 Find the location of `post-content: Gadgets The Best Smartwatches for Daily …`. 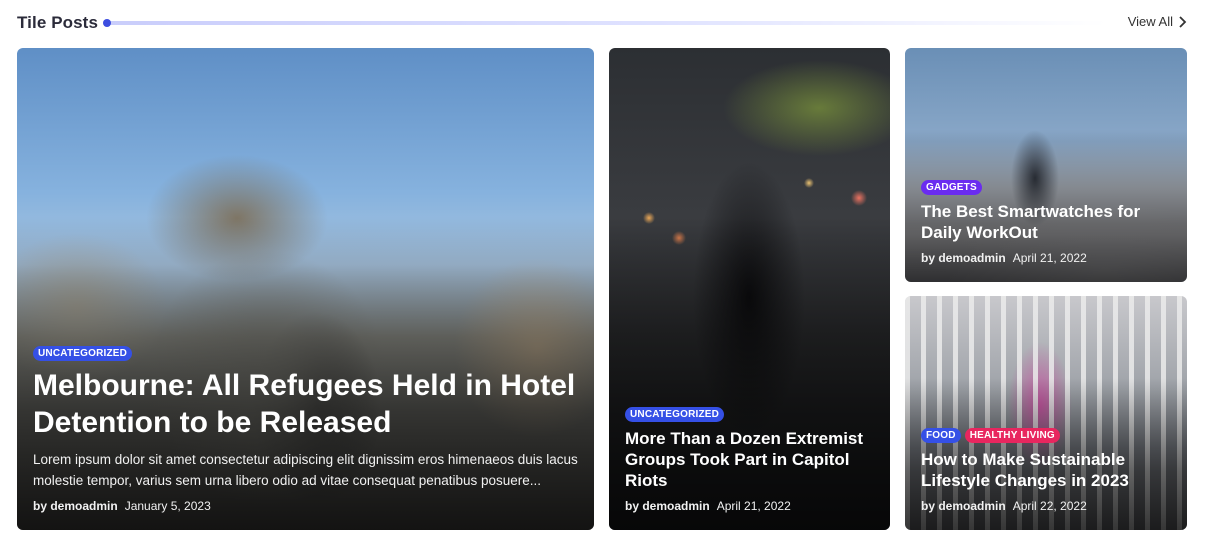

post-content: Gadgets The Best Smartwatches for Daily … is located at coordinates (1046, 222).